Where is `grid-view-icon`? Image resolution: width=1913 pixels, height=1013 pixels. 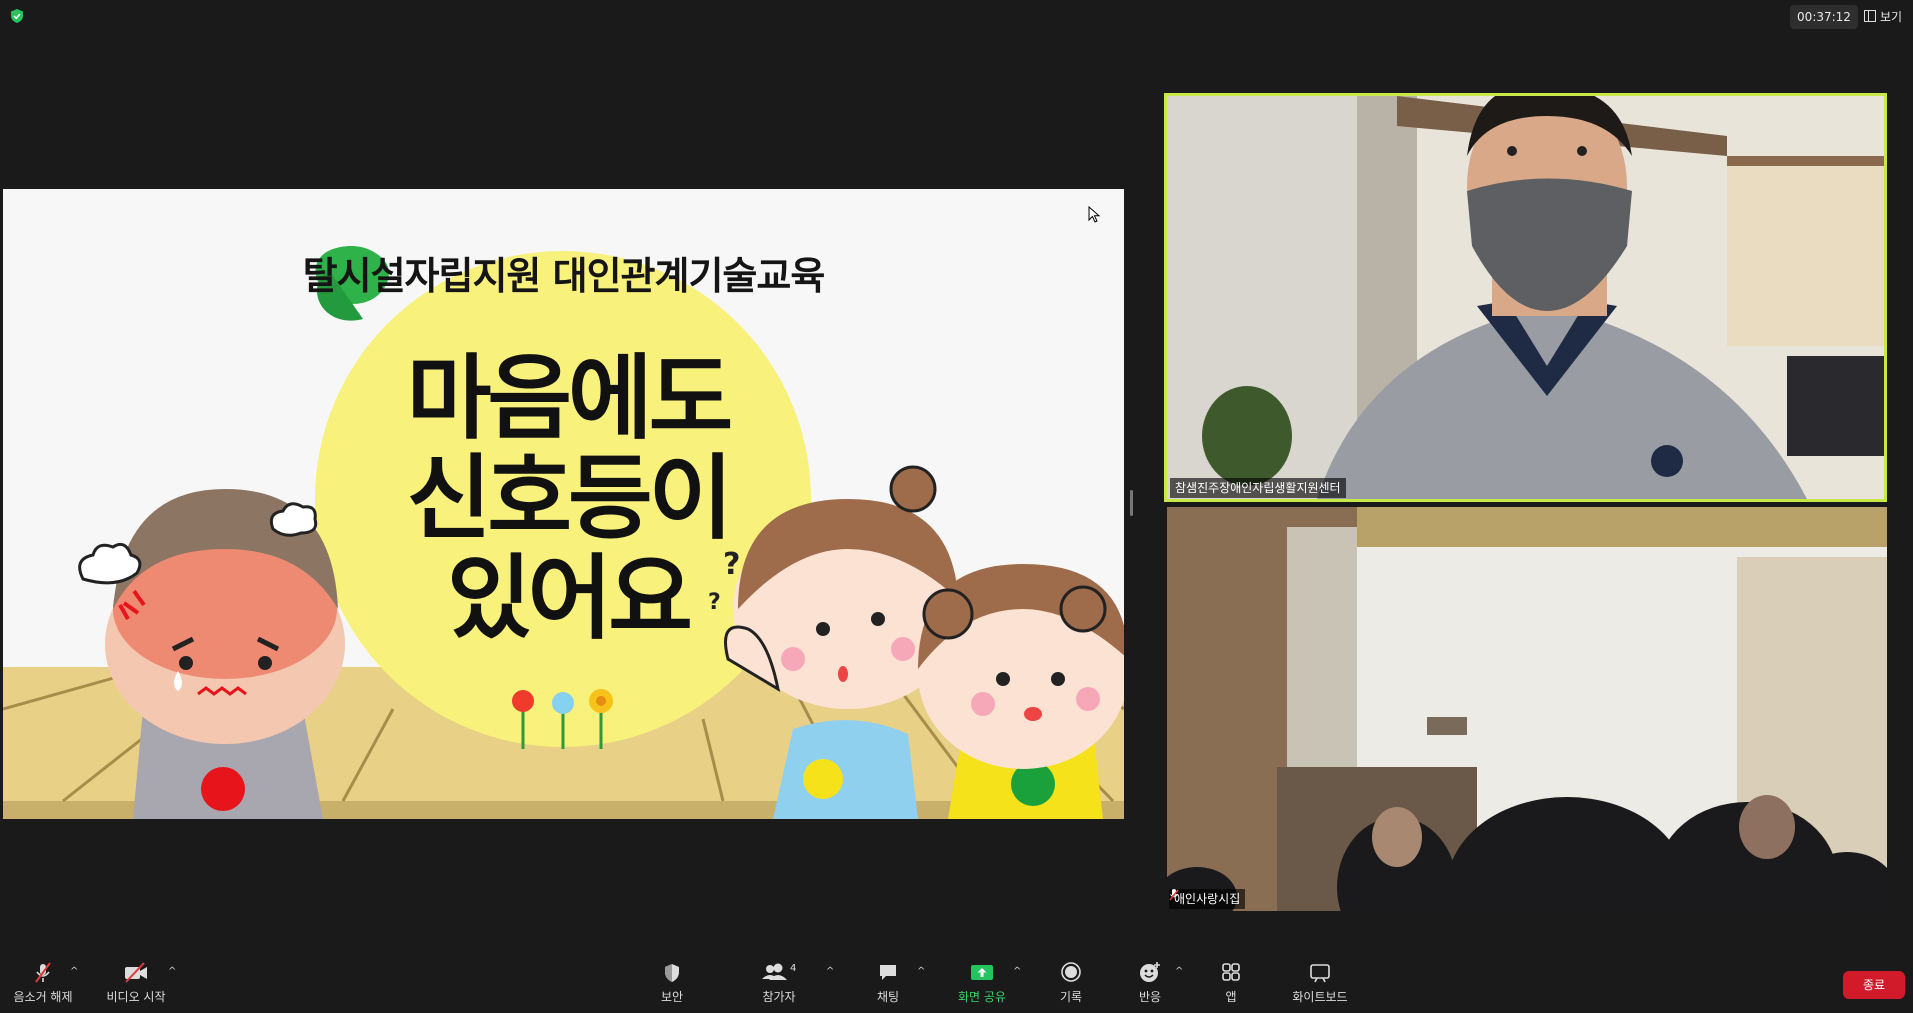
grid-view-icon is located at coordinates (1870, 16).